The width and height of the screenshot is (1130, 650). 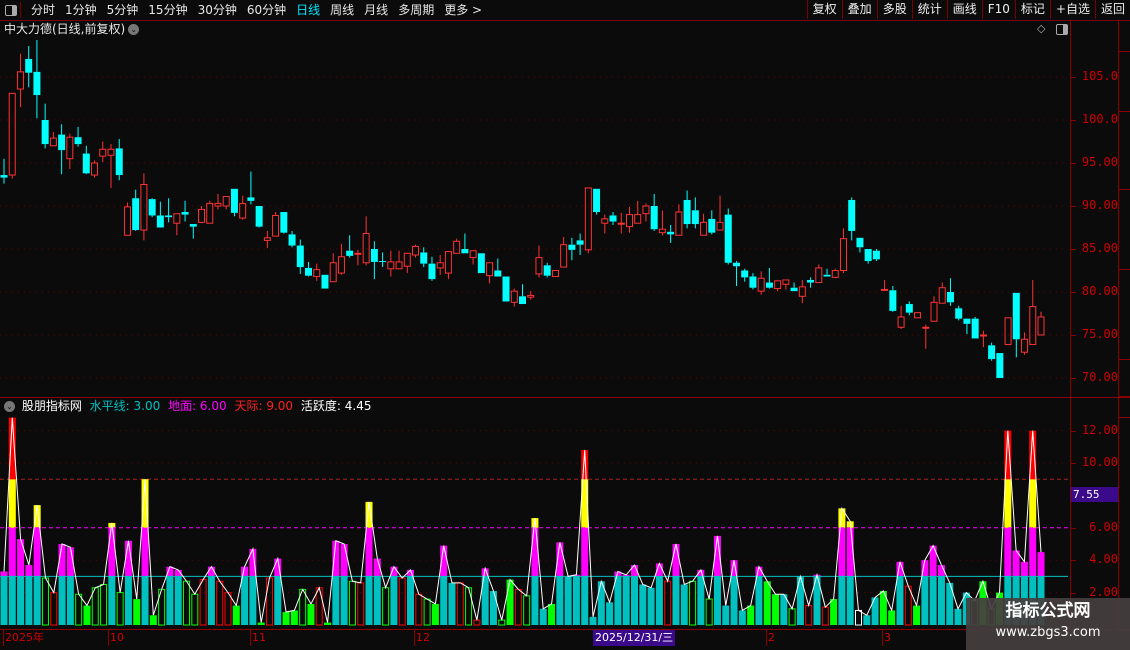 I want to click on indicator-axis-label: 12.00, so click(x=1099, y=429).